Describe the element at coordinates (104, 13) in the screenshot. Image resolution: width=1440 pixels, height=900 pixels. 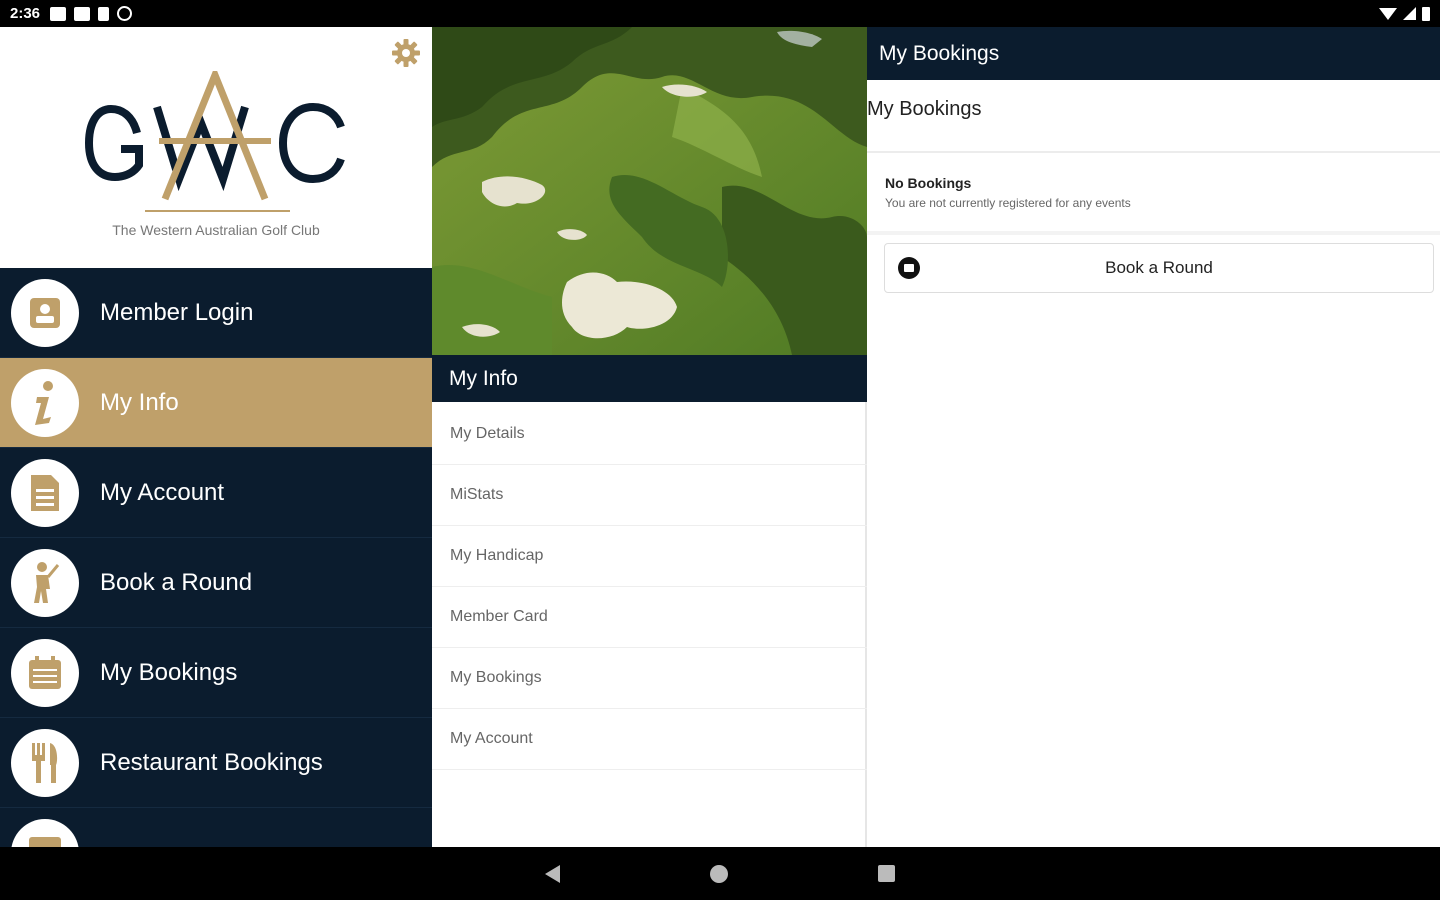
I see `sd-card-icon` at that location.